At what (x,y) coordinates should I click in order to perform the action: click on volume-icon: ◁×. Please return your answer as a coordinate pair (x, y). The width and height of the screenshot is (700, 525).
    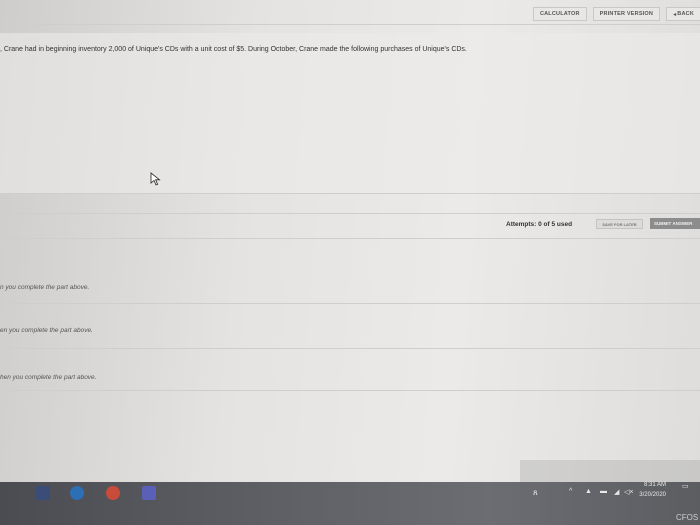
    Looking at the image, I should click on (628, 492).